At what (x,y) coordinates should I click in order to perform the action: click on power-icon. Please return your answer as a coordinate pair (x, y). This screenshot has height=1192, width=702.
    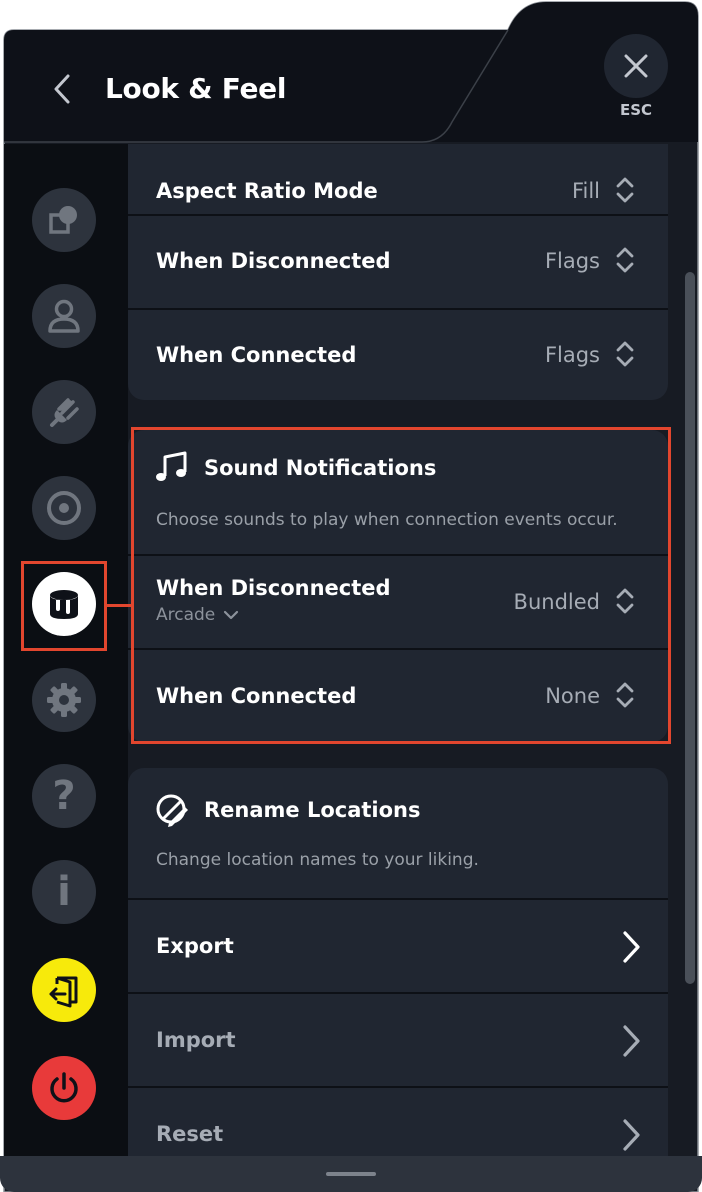
    Looking at the image, I should click on (64, 1087).